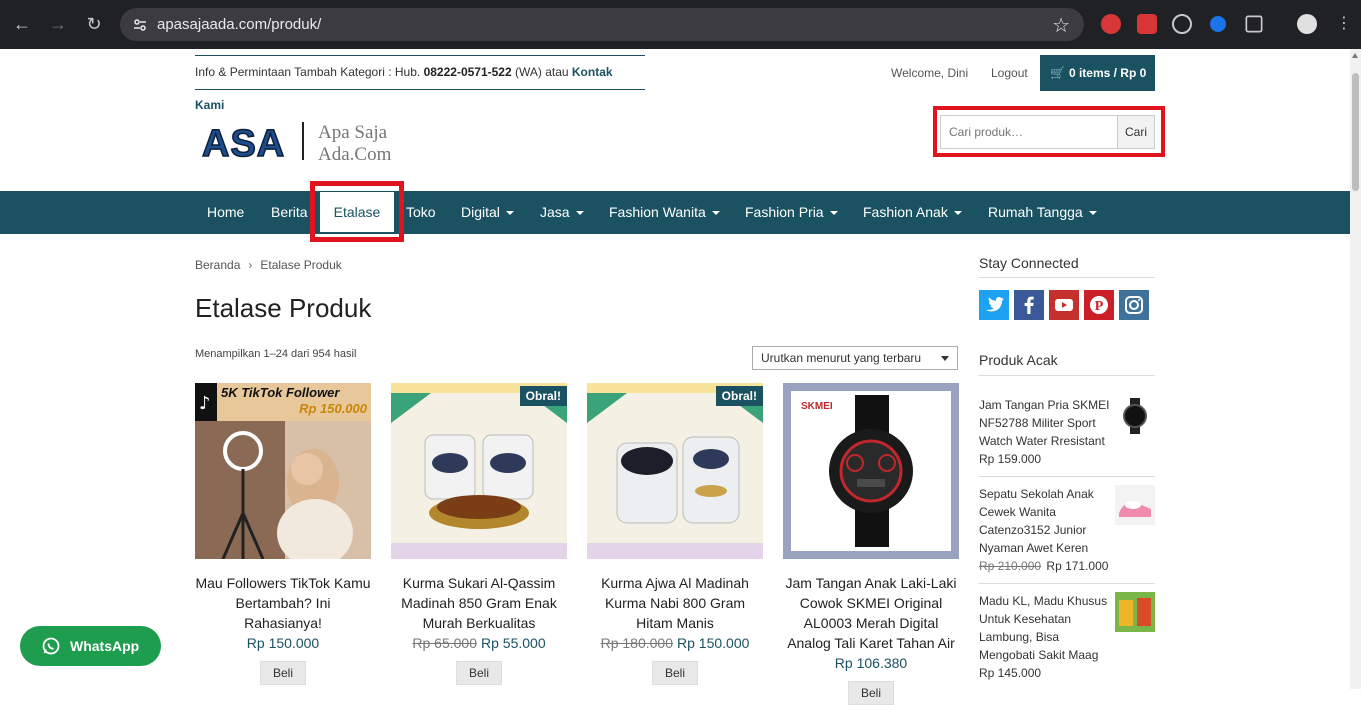  What do you see at coordinates (309, 72) in the screenshot?
I see `info-prefix: Info & Permintaan Tambah Kategori : Hub.` at bounding box center [309, 72].